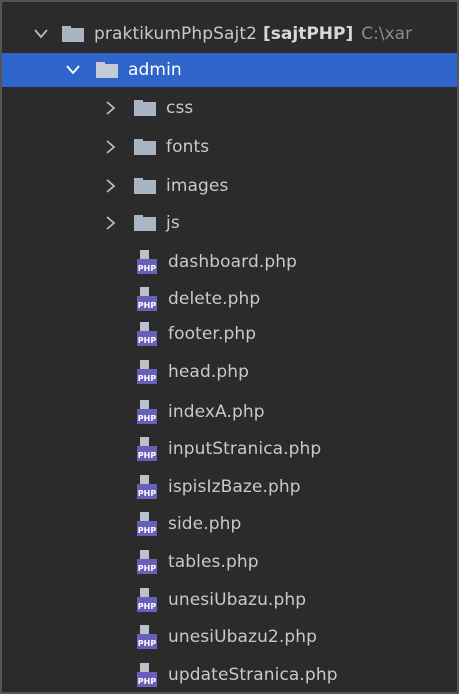 This screenshot has height=694, width=459. I want to click on file-label: unesiUbazu2.php, so click(243, 637).